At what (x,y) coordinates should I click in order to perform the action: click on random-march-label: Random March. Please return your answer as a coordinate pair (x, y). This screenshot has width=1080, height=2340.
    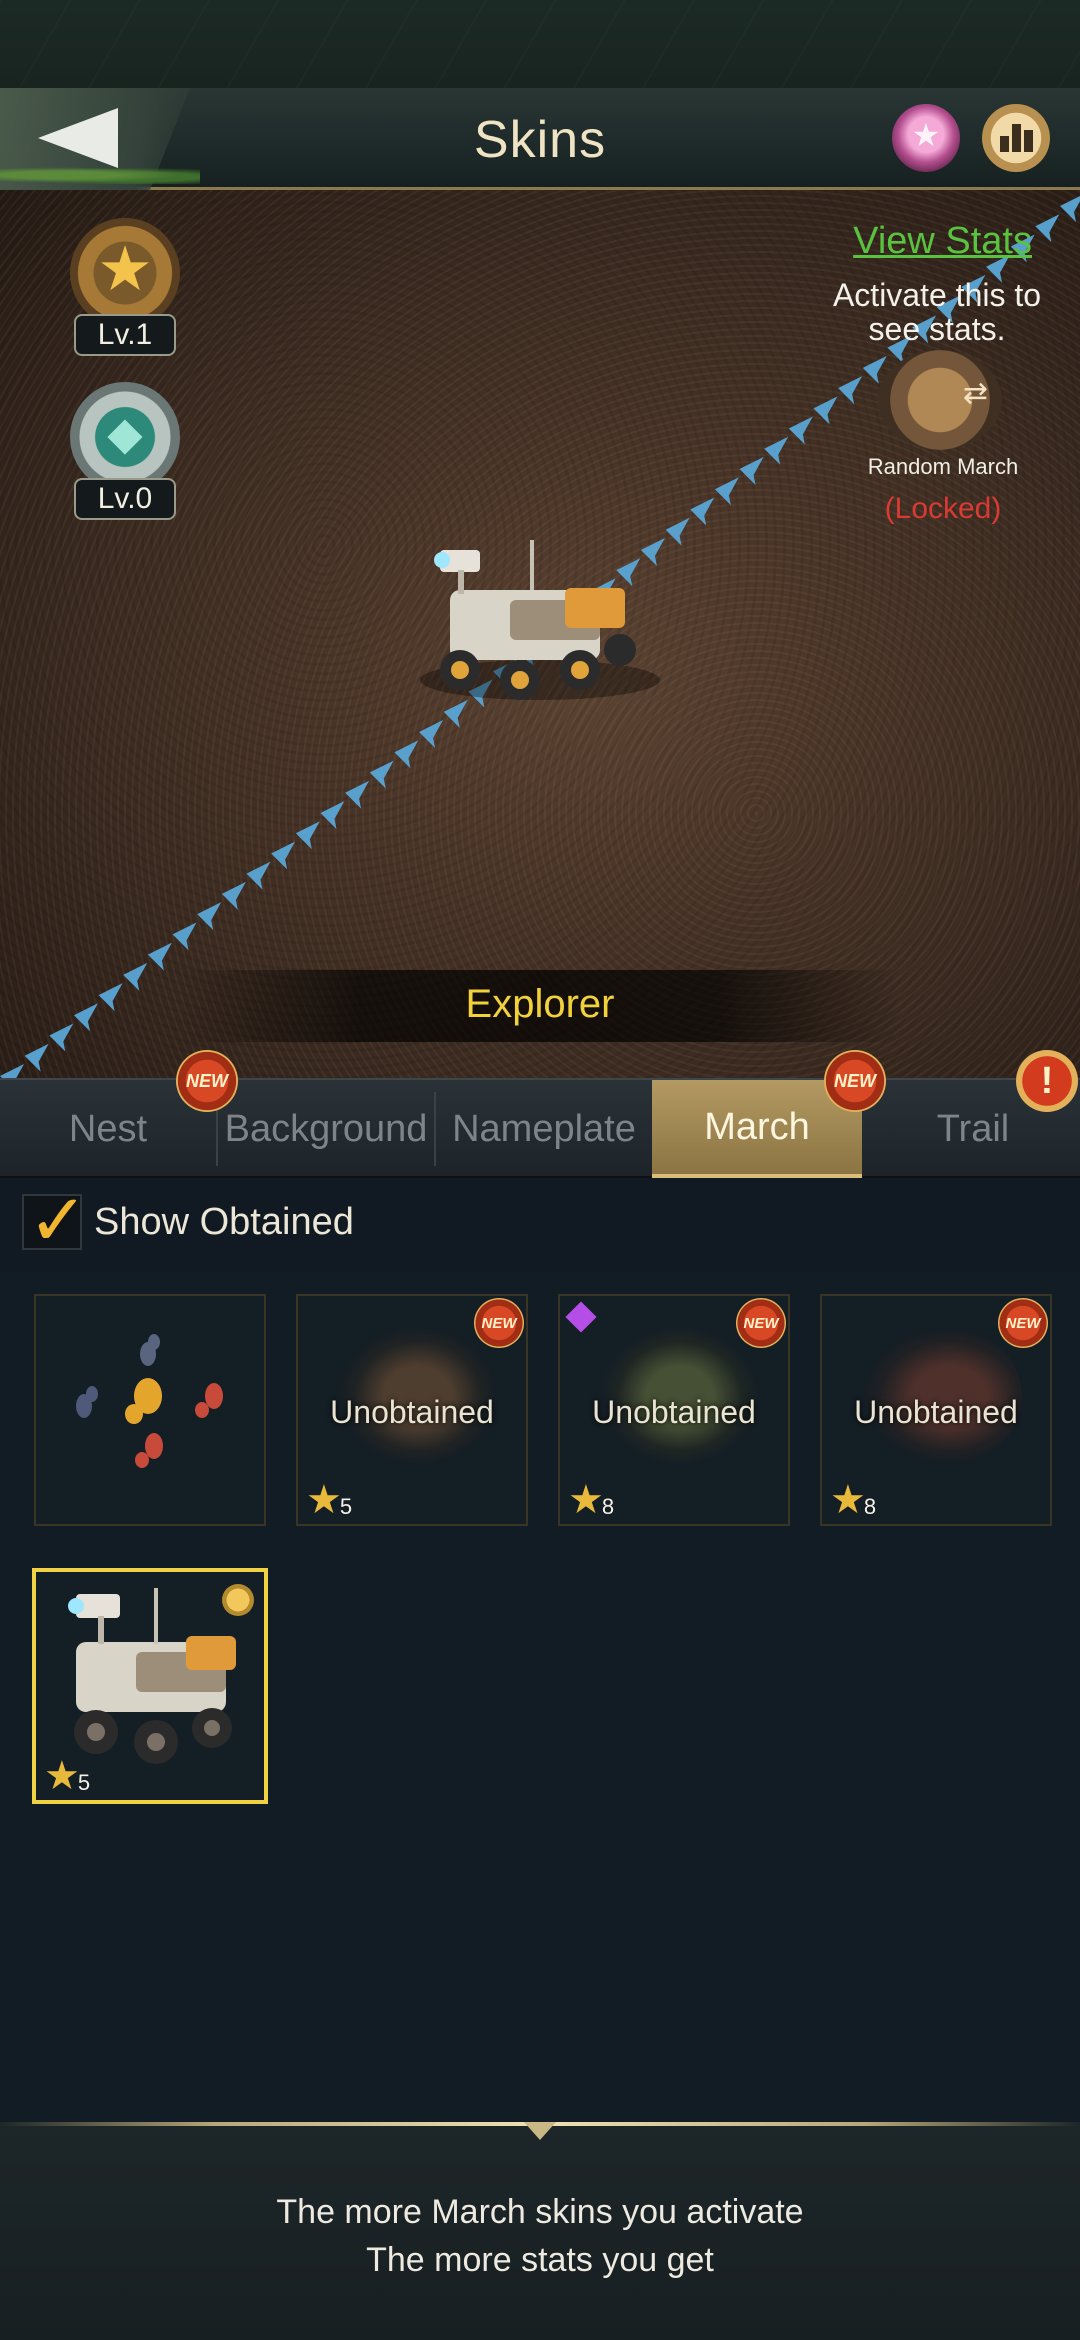
    Looking at the image, I should click on (943, 466).